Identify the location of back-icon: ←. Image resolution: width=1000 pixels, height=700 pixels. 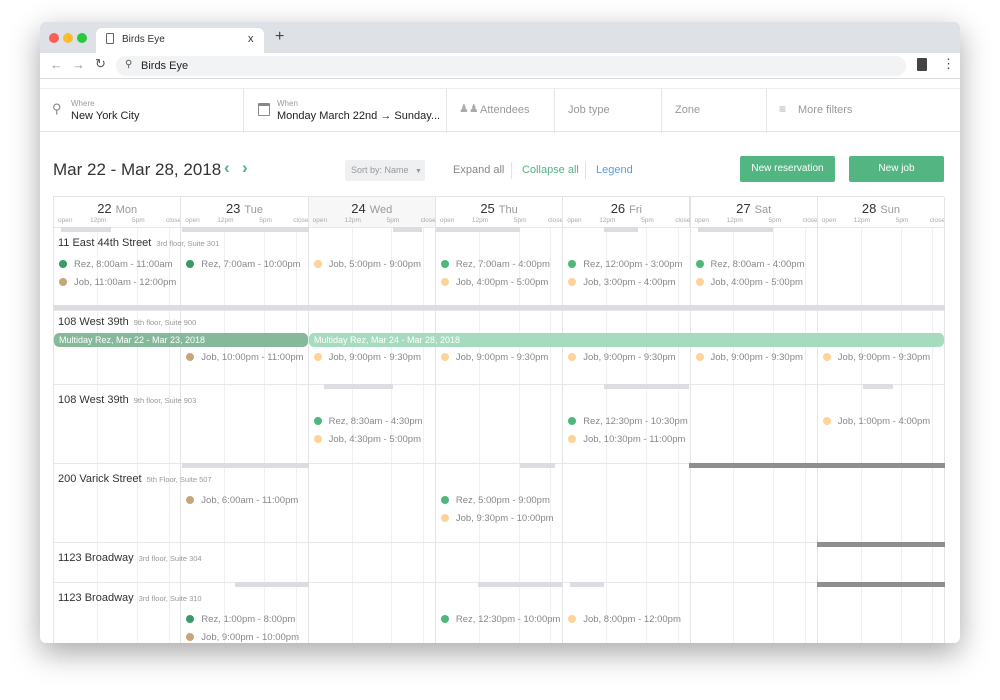
(56, 64).